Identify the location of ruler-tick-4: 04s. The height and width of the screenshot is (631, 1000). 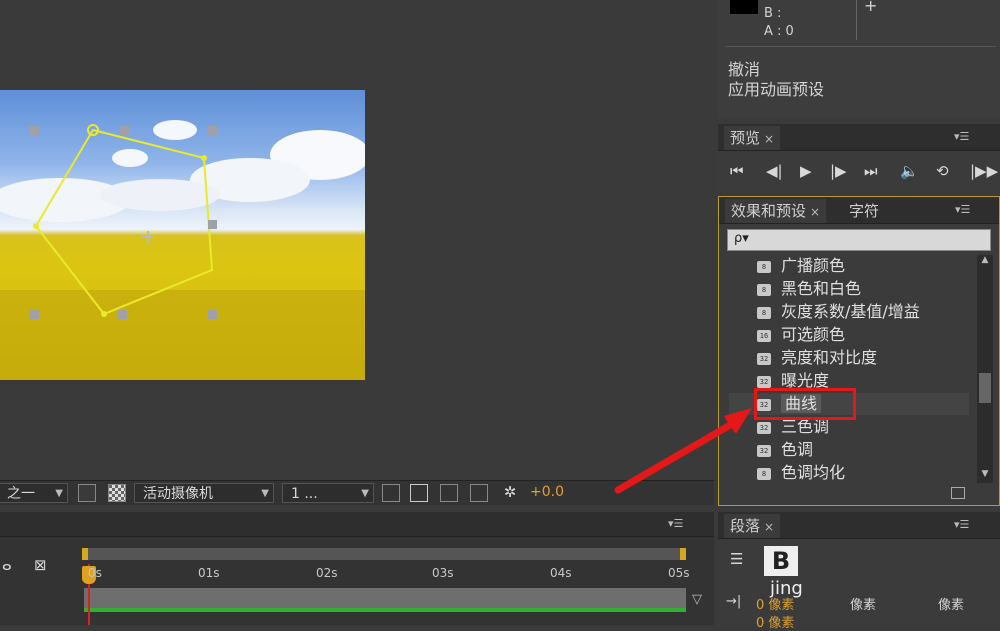
(561, 573).